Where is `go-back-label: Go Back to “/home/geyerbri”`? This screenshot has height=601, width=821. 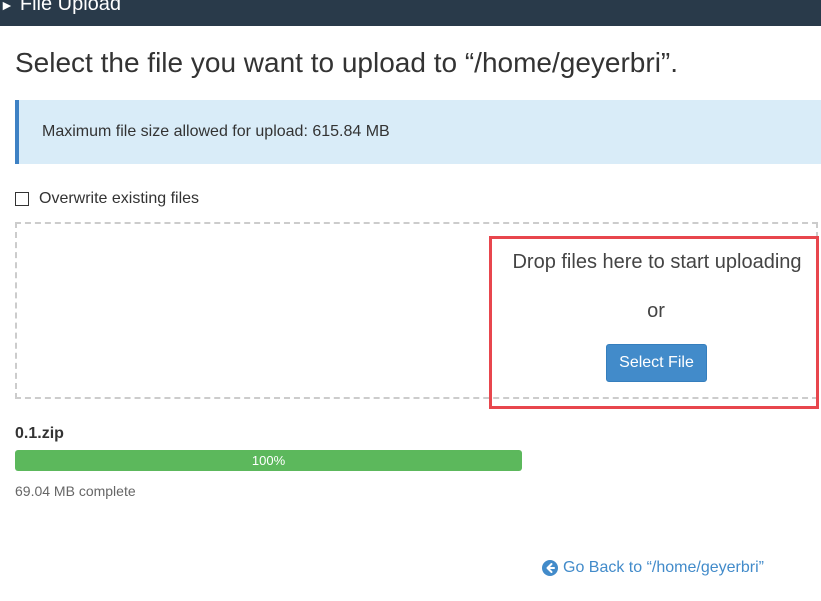 go-back-label: Go Back to “/home/geyerbri” is located at coordinates (663, 567).